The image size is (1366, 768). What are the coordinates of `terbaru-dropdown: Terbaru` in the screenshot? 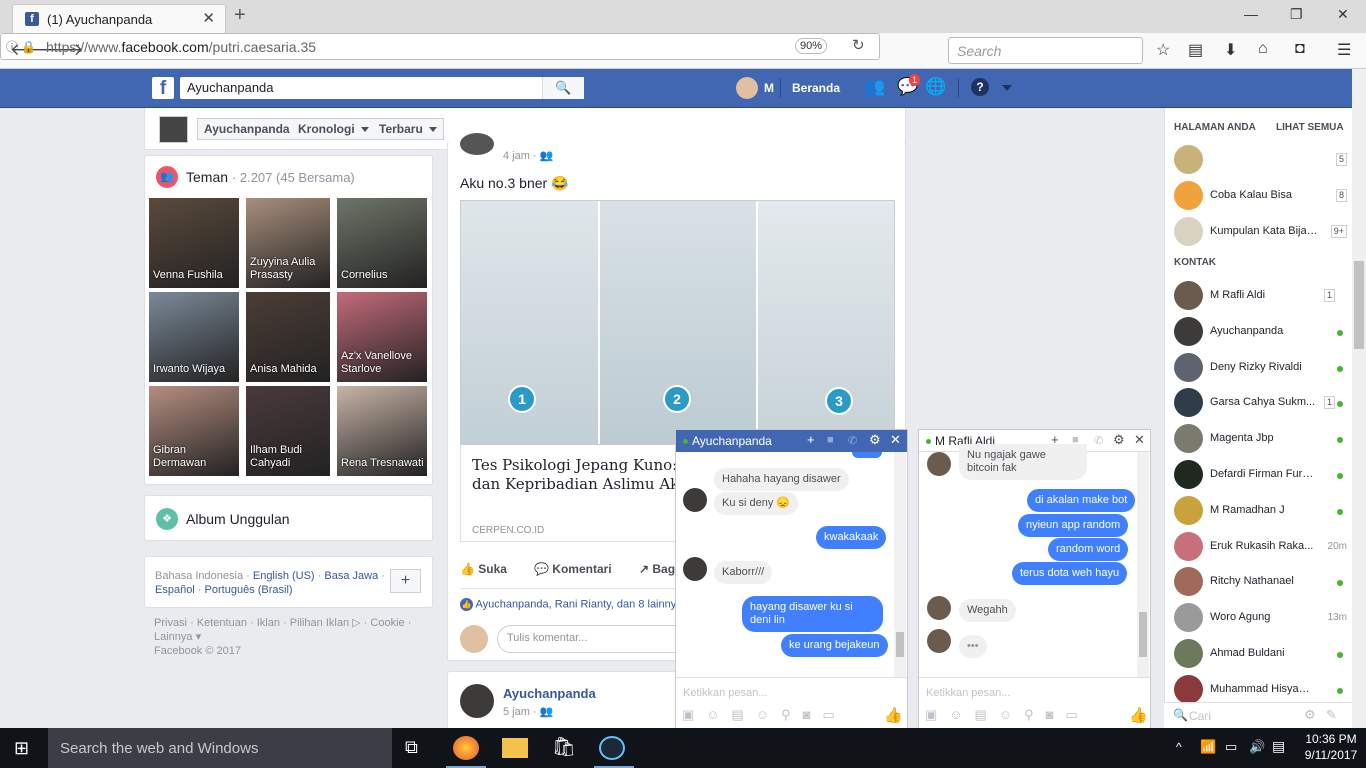 It's located at (408, 129).